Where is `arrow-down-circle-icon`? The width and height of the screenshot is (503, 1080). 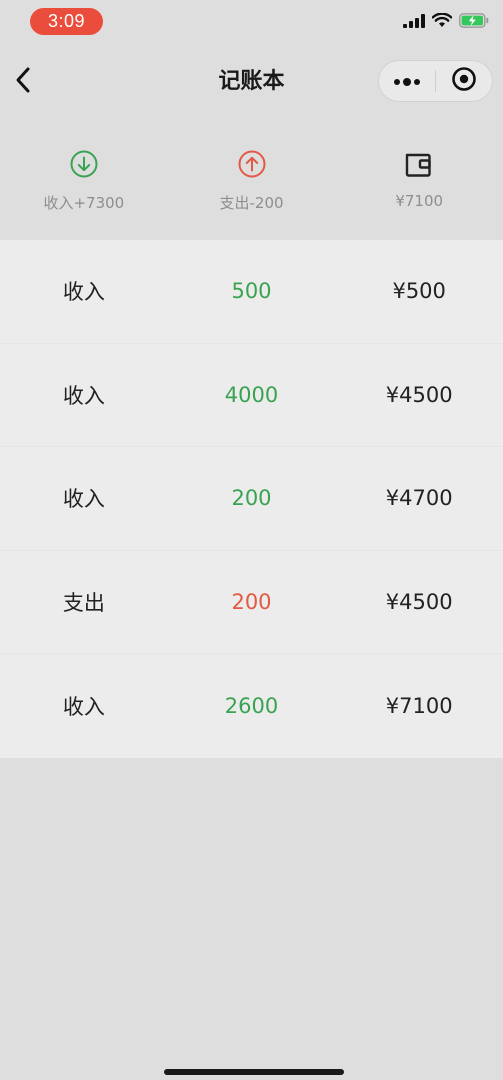 arrow-down-circle-icon is located at coordinates (84, 164).